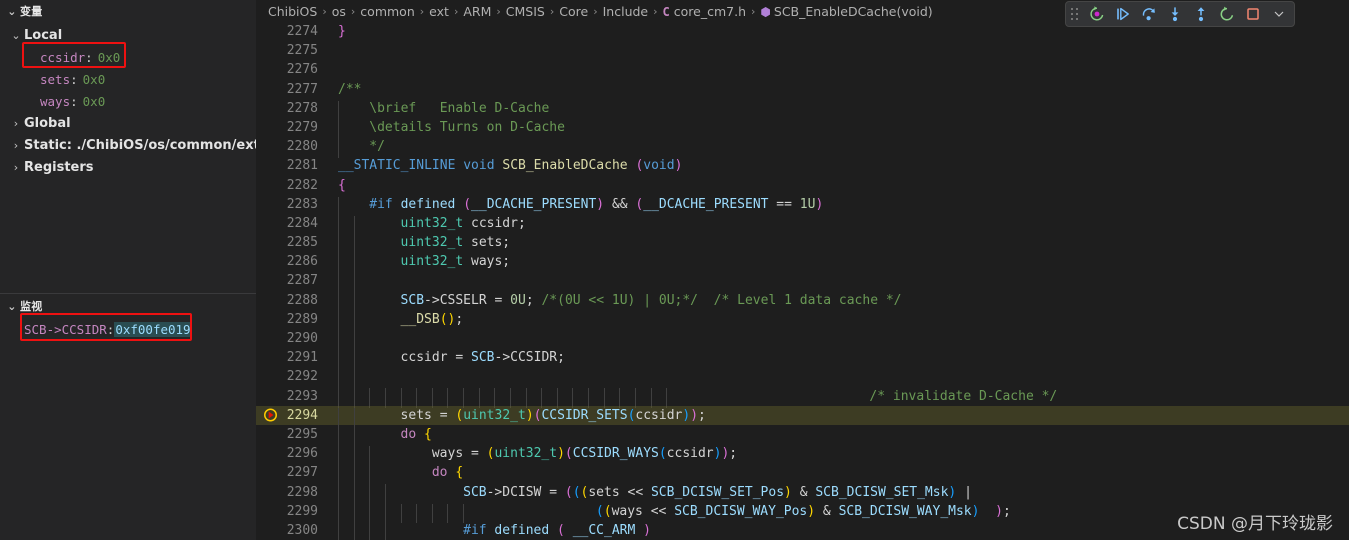 Image resolution: width=1349 pixels, height=540 pixels. What do you see at coordinates (846, 11) in the screenshot?
I see `breadcrumb-item: ⬢ SCB_EnableDCache(void)` at bounding box center [846, 11].